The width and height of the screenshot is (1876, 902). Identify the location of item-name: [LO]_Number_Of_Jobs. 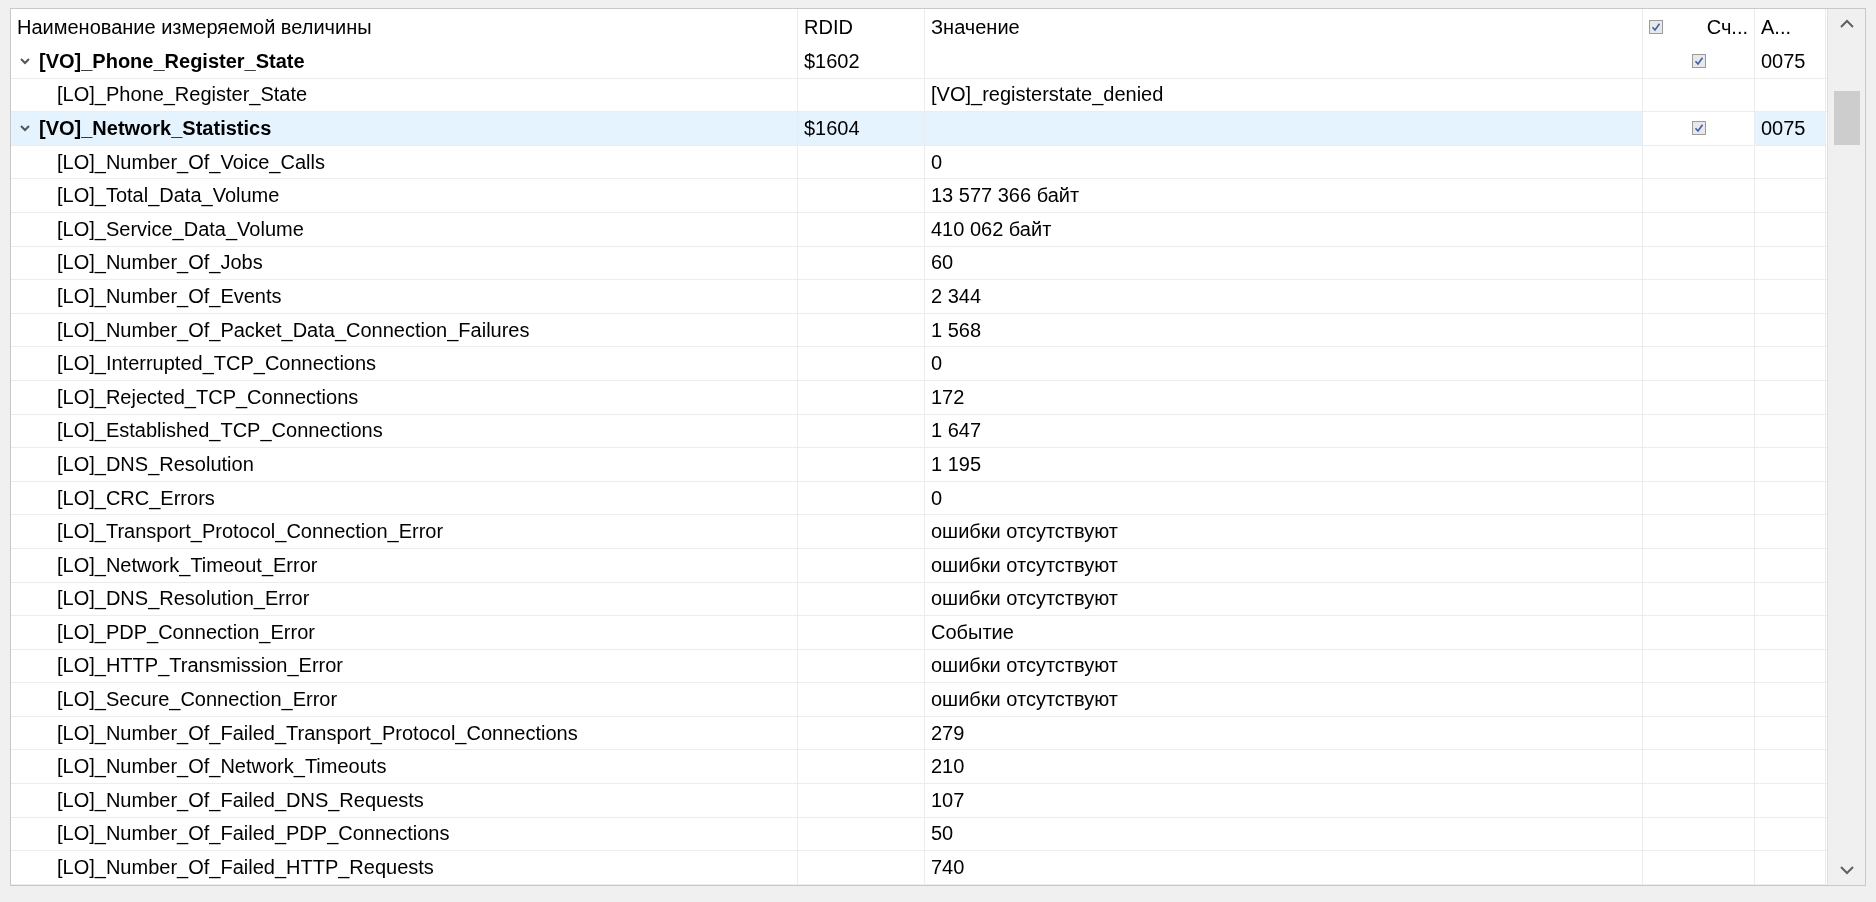
(404, 263).